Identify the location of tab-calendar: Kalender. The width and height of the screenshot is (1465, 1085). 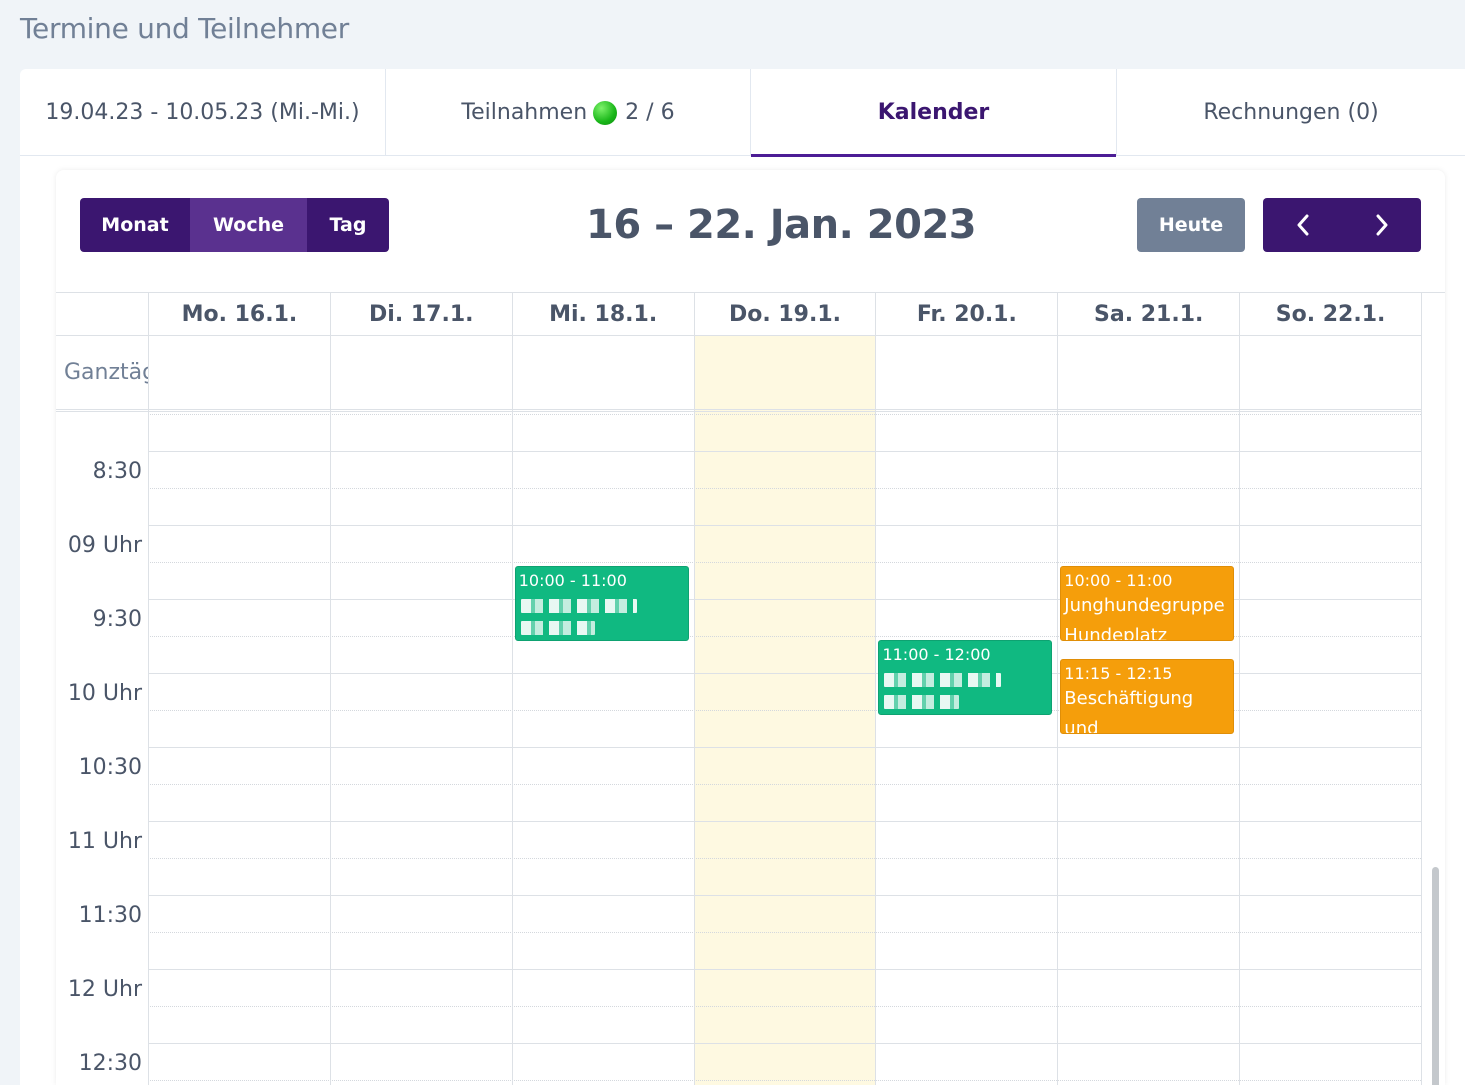
(934, 113).